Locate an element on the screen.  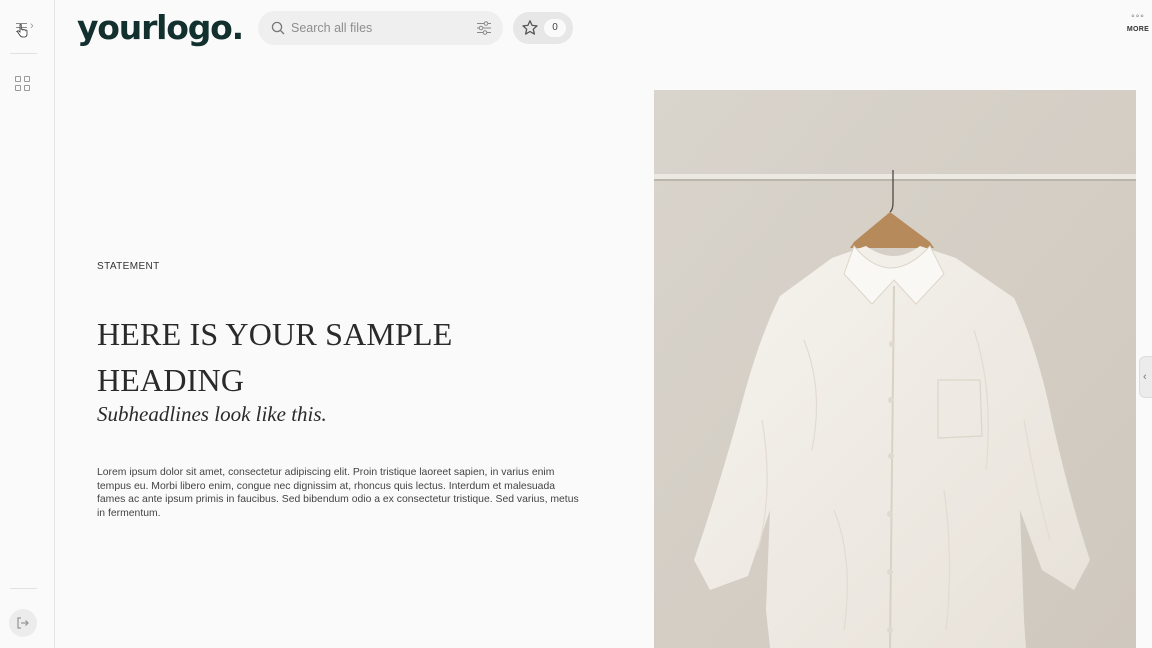
section-eyebrow: STATEMENT is located at coordinates (128, 266).